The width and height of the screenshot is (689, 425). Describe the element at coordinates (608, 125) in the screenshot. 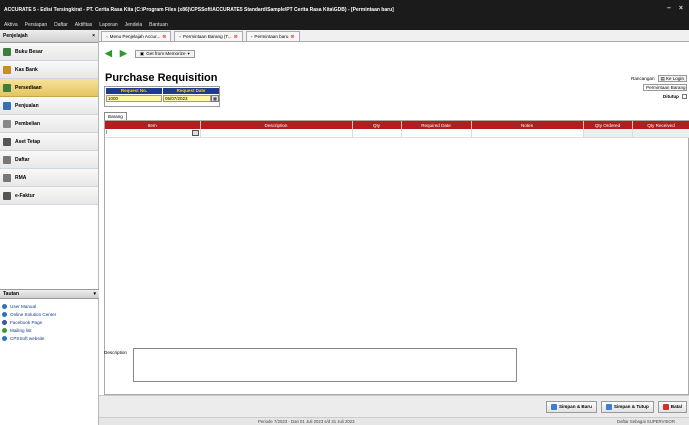

I see `col-qty-ordered: Qty Ordered` at that location.